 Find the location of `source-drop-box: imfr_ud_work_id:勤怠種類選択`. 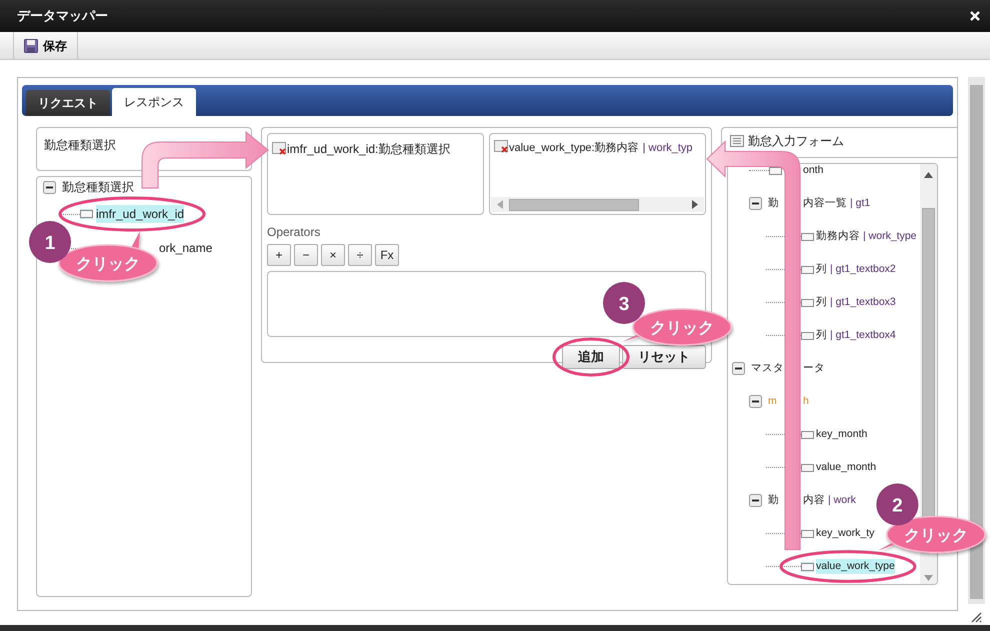

source-drop-box: imfr_ud_work_id:勤怠種類選択 is located at coordinates (375, 174).